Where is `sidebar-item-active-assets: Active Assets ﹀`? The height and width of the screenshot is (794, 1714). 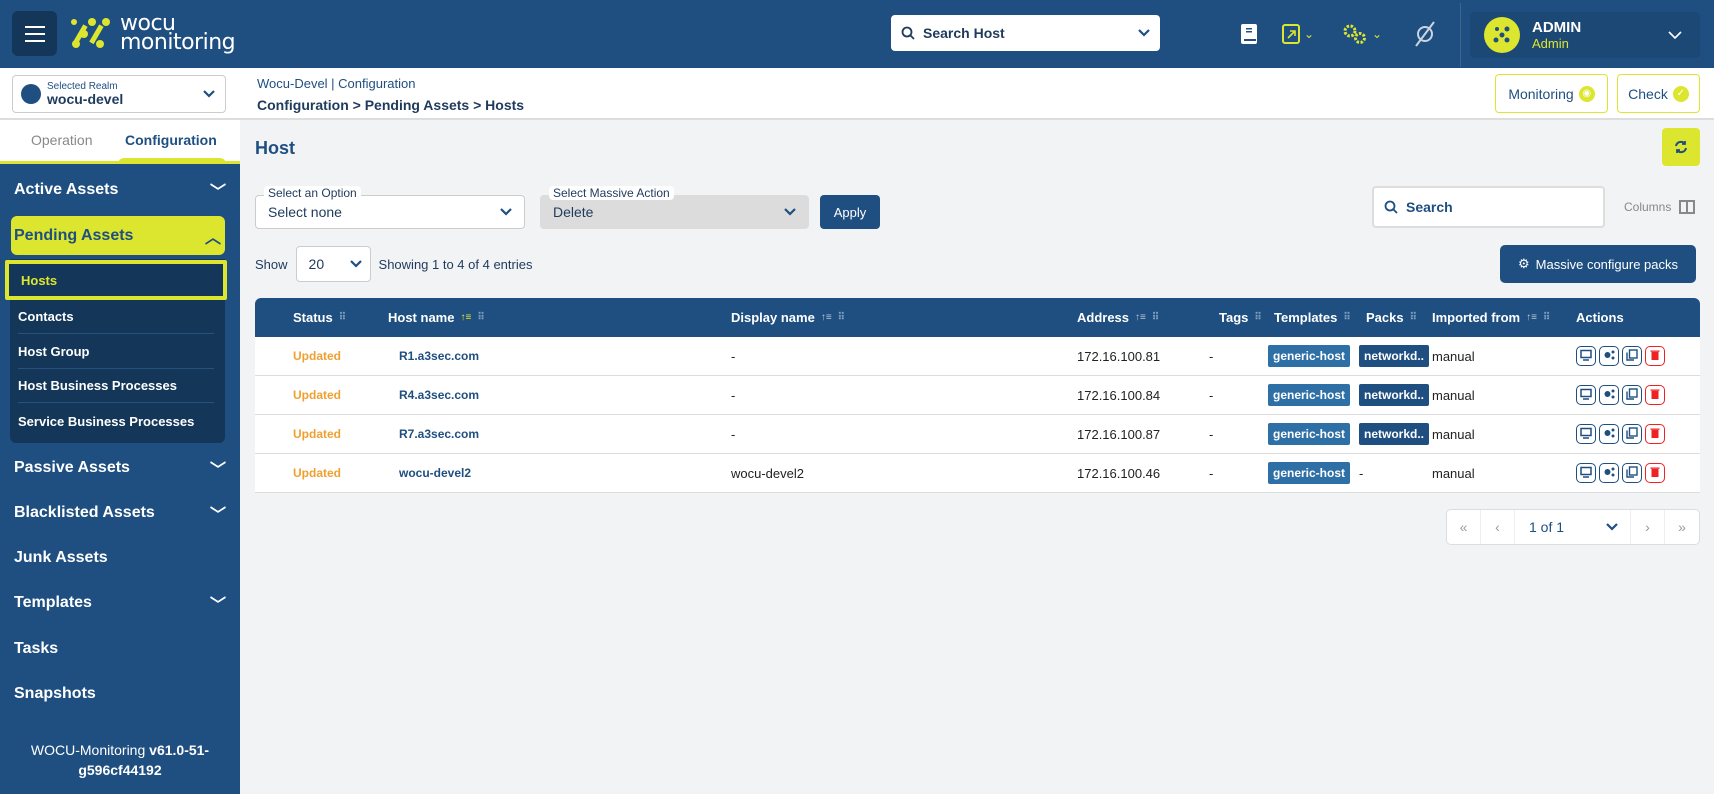
sidebar-item-active-assets: Active Assets ﹀ is located at coordinates (120, 190).